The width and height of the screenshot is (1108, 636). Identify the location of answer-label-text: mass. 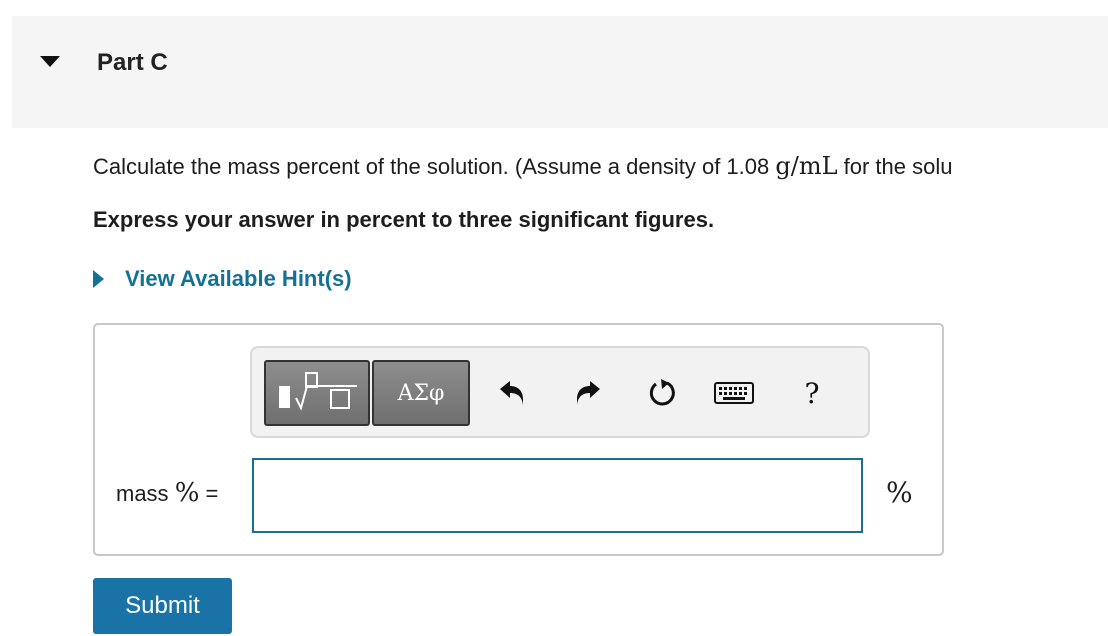
(142, 493).